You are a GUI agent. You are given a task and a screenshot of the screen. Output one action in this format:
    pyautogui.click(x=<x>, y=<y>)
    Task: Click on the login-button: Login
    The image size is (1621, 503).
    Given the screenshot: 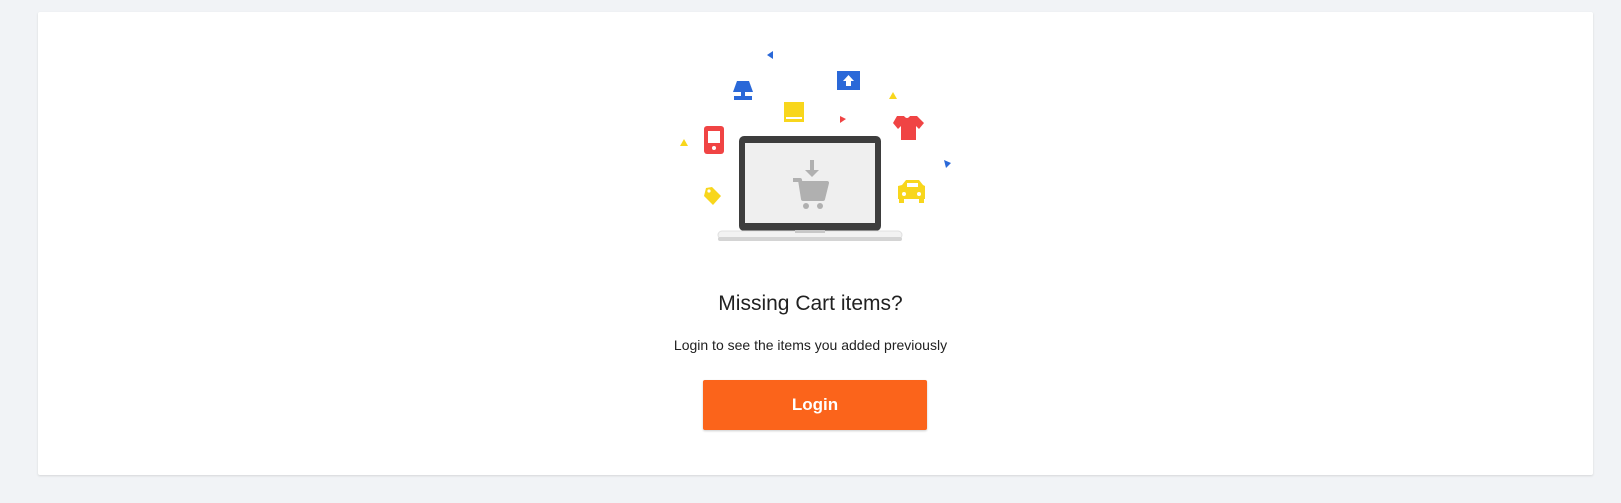 What is the action you would take?
    pyautogui.click(x=815, y=405)
    